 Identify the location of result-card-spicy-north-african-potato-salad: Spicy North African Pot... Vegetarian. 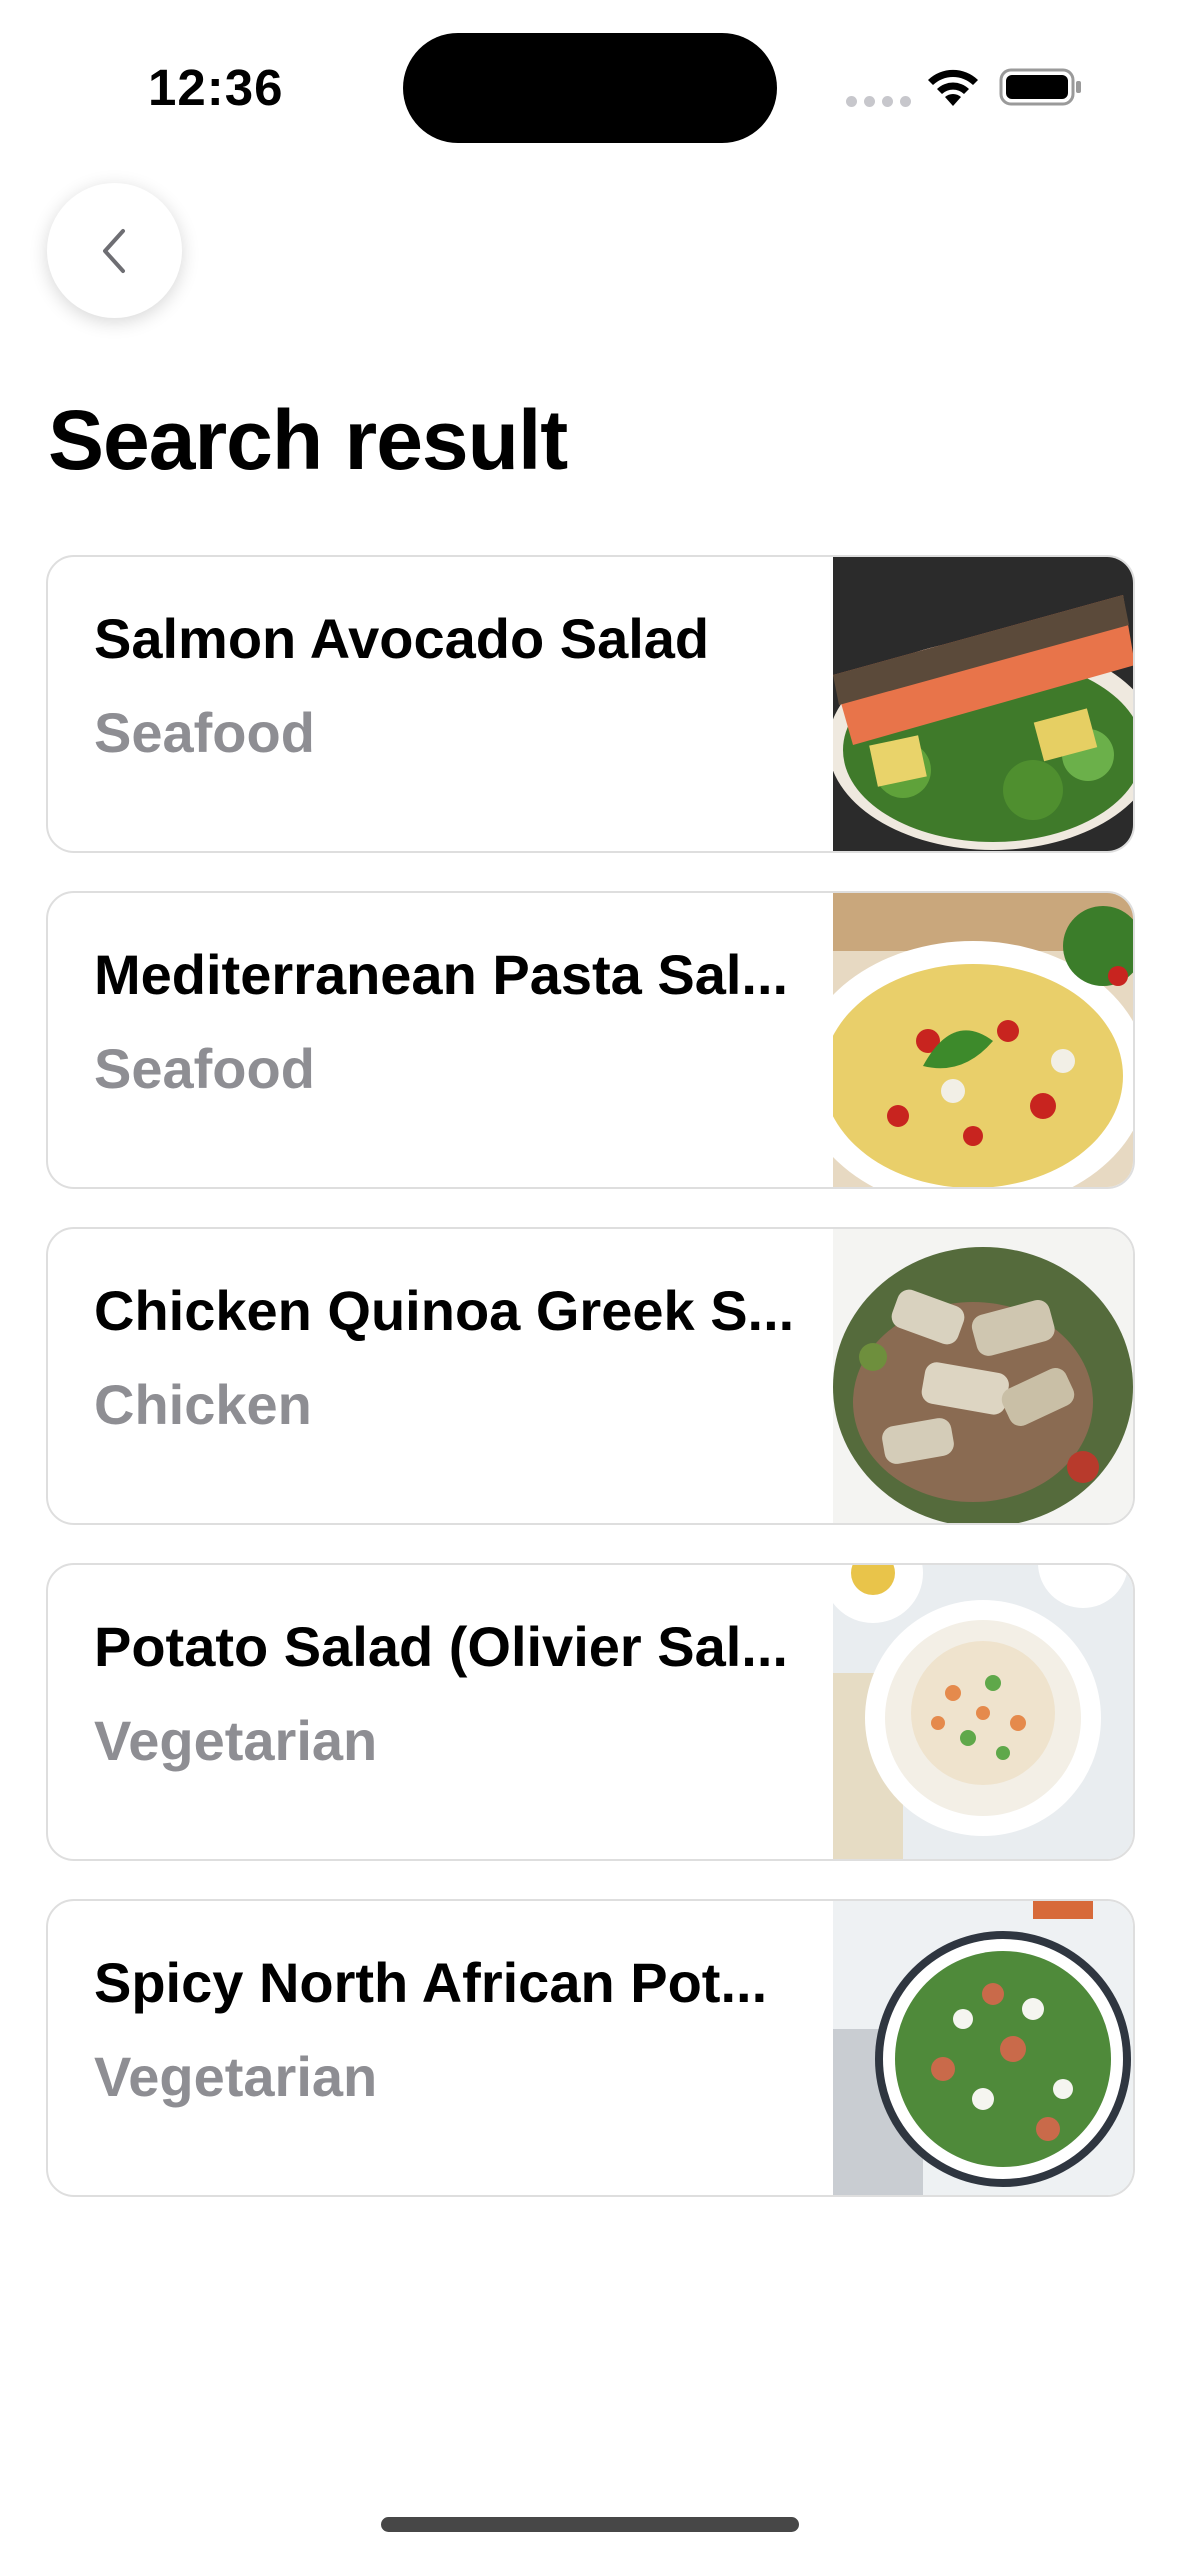
(590, 2048).